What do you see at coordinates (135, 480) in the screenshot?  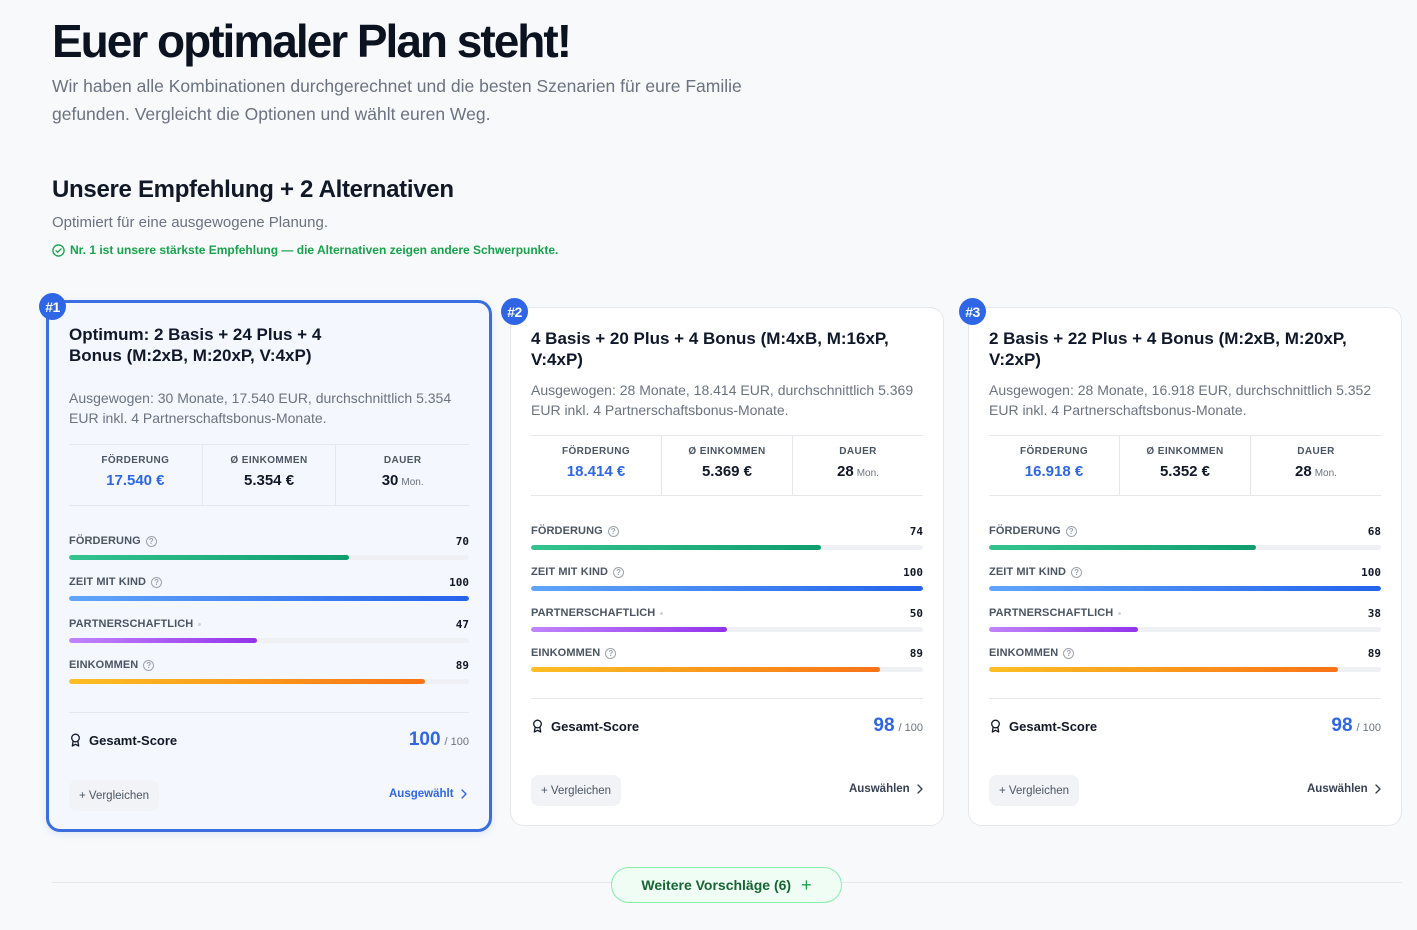 I see `stat-value: 17.540 €` at bounding box center [135, 480].